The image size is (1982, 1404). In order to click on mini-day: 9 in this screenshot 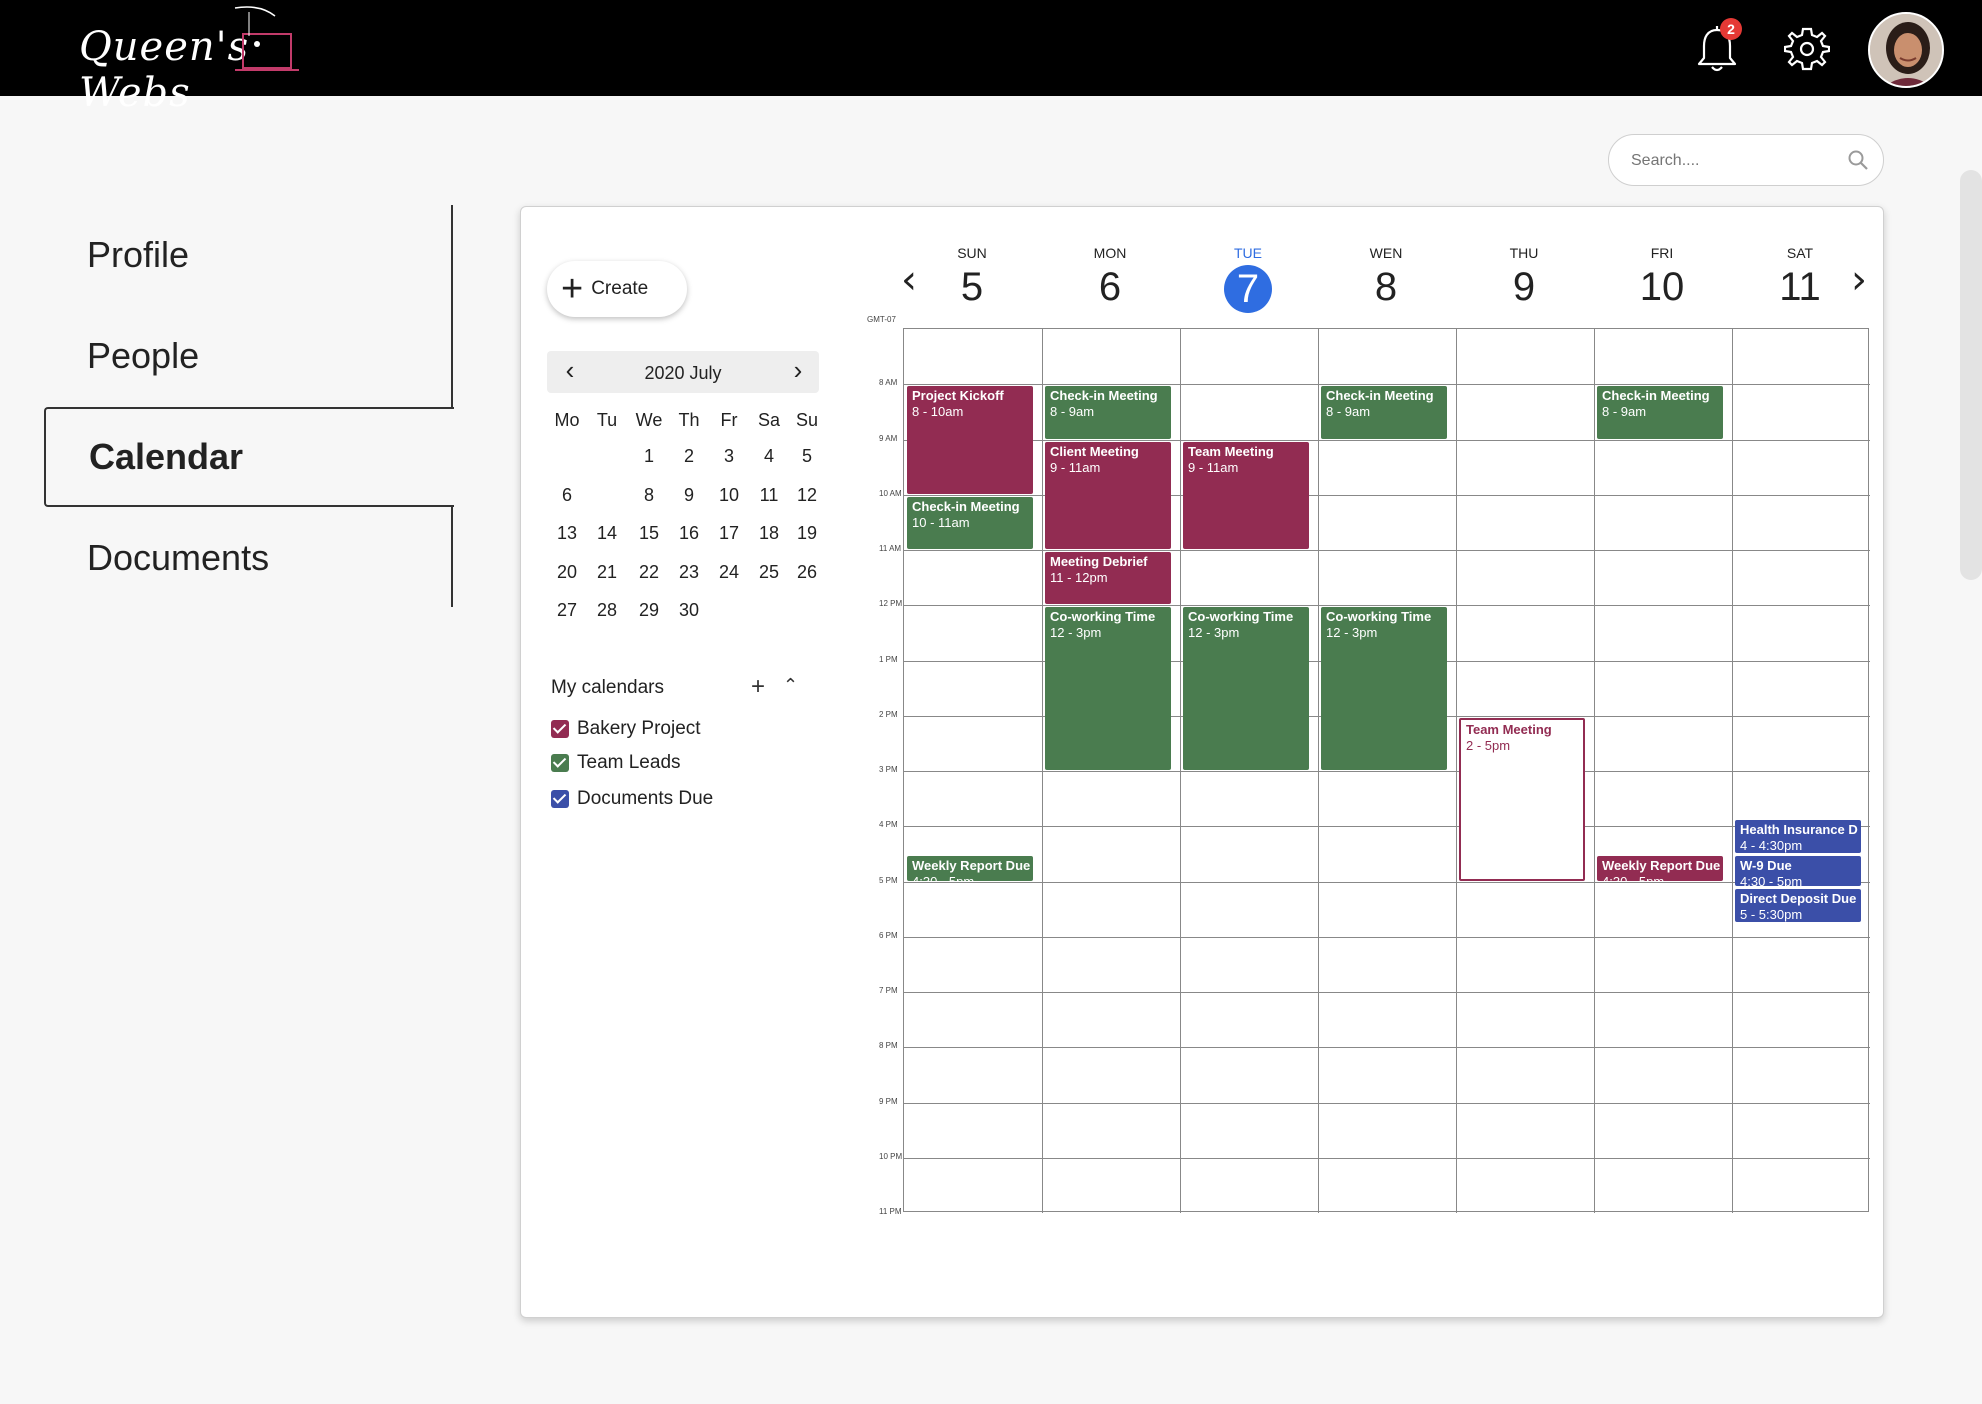, I will do `click(689, 495)`.